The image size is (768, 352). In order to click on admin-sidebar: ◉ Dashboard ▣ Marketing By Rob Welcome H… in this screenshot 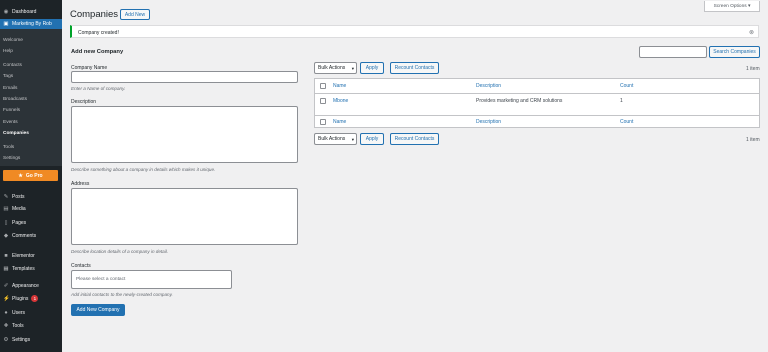, I will do `click(31, 176)`.